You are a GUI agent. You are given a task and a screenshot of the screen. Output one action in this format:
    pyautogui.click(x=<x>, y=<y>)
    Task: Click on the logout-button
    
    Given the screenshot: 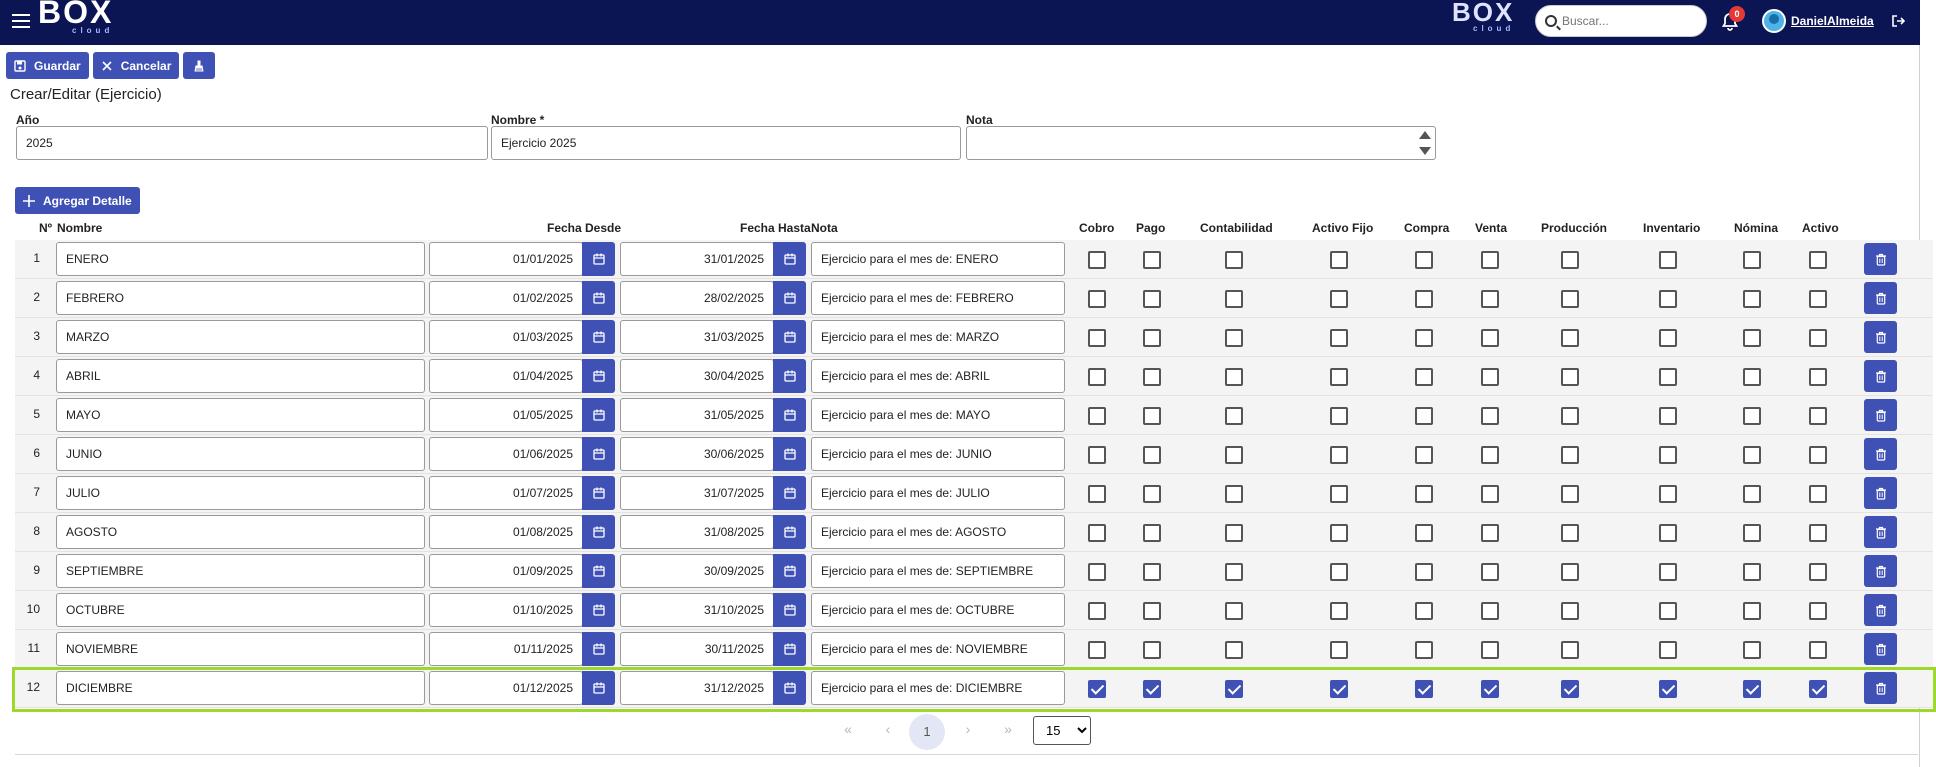 What is the action you would take?
    pyautogui.click(x=1898, y=21)
    